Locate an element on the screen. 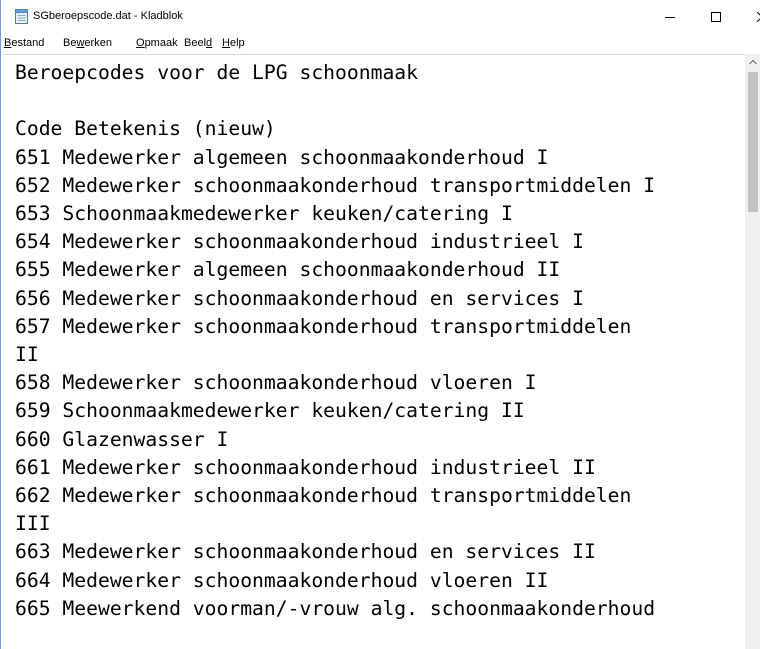 This screenshot has width=760, height=649. scrollbar-thumb is located at coordinates (753, 142).